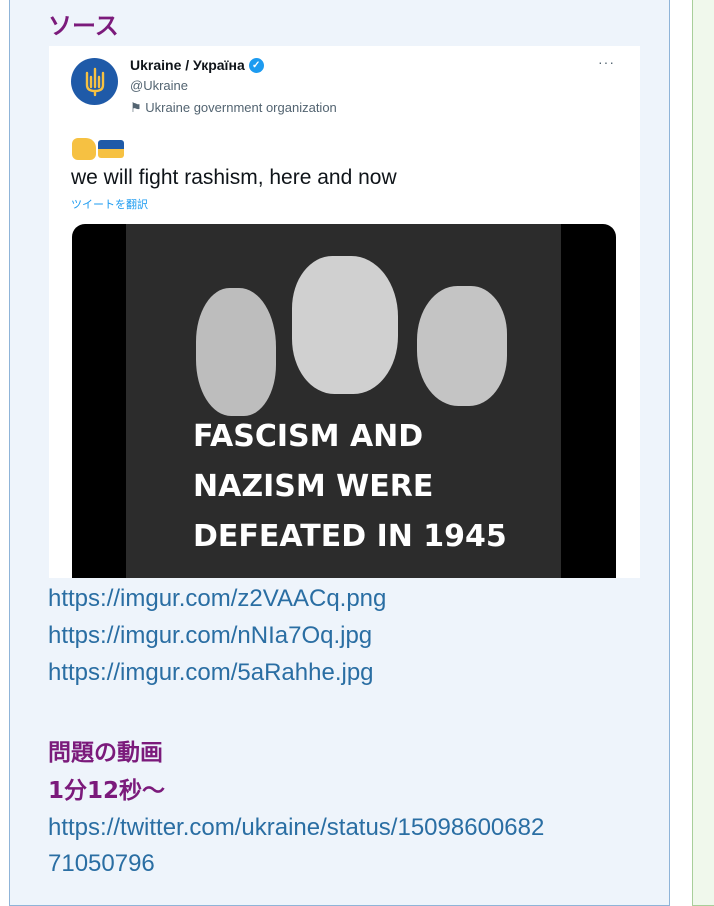 The image size is (714, 906). Describe the element at coordinates (350, 536) in the screenshot. I see `image-caption-line: DEFEATED IN 1945` at that location.